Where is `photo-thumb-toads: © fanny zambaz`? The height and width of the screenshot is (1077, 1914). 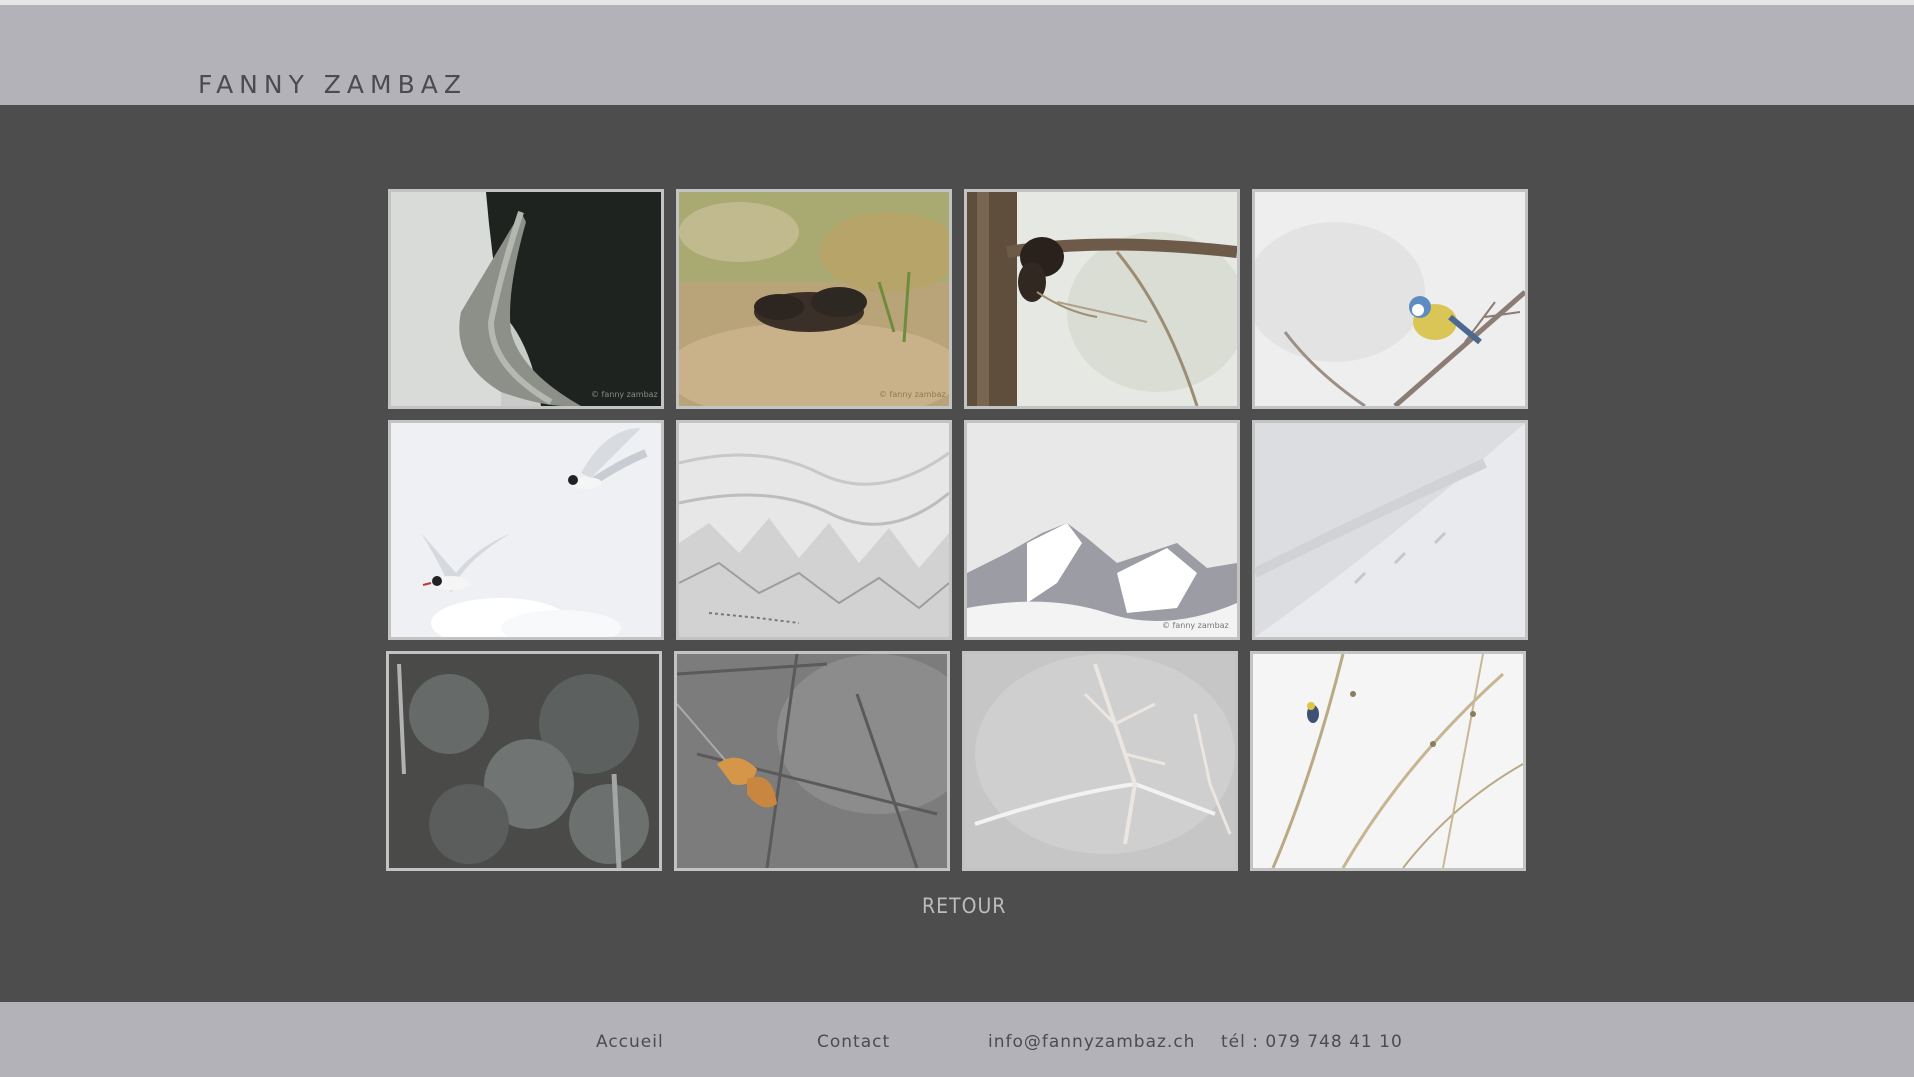 photo-thumb-toads: © fanny zambaz is located at coordinates (814, 299).